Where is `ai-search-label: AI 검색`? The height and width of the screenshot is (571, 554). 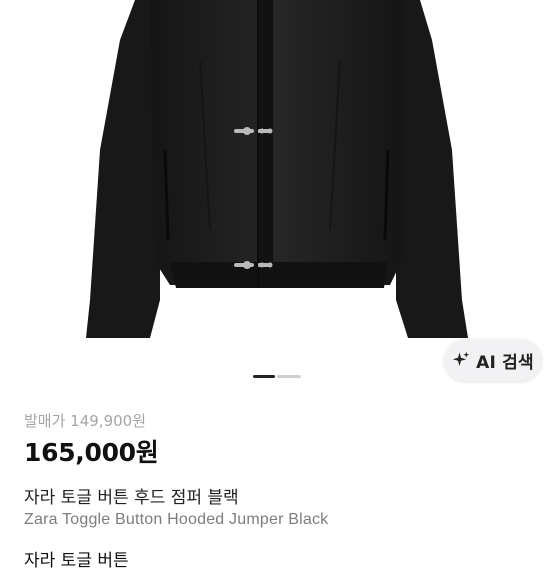
ai-search-label: AI 검색 is located at coordinates (505, 362).